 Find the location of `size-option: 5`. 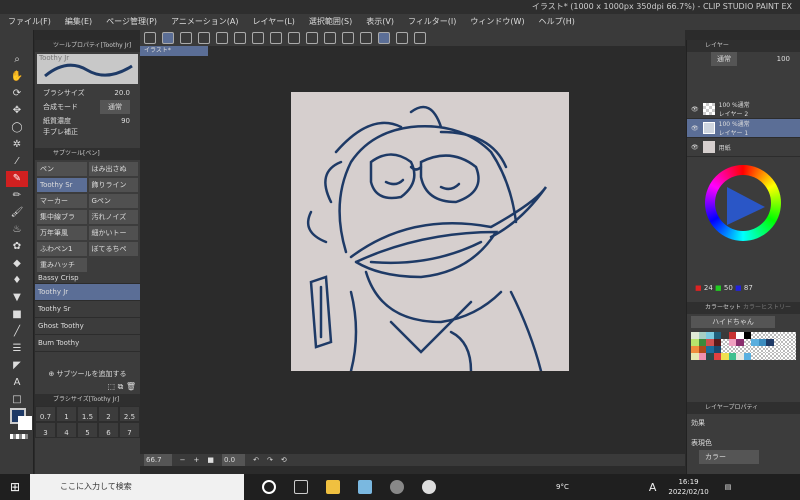

size-option: 5 is located at coordinates (87, 430).